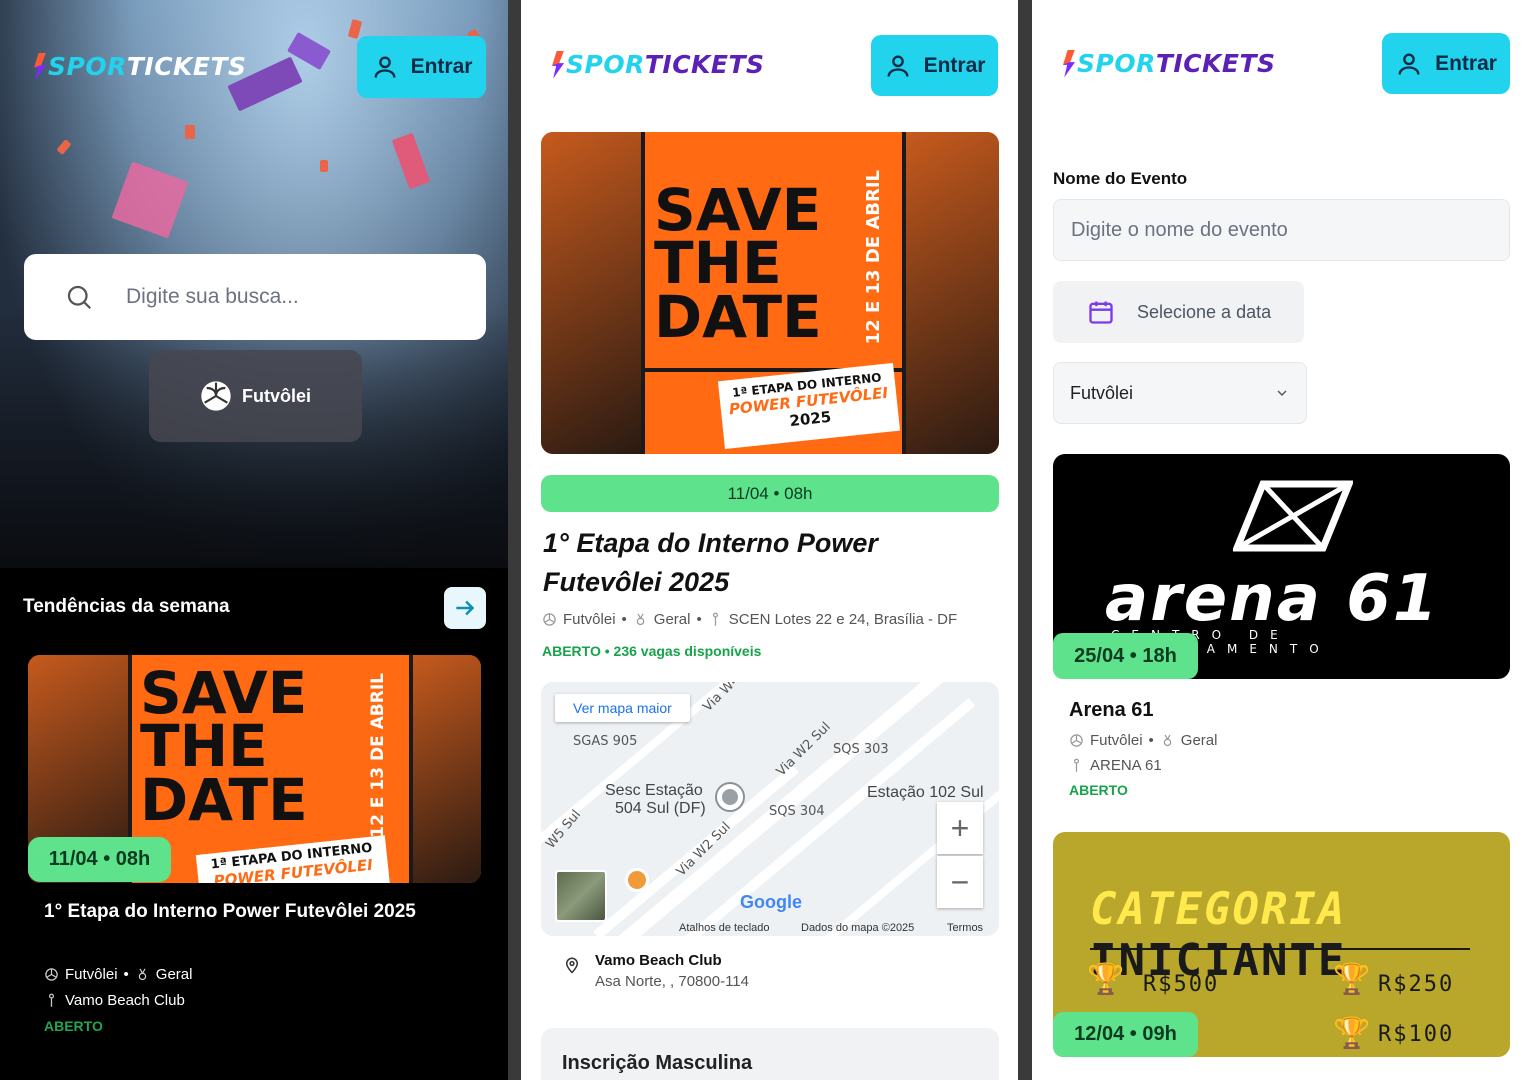  What do you see at coordinates (960, 882) in the screenshot?
I see `zoom-out-button: −` at bounding box center [960, 882].